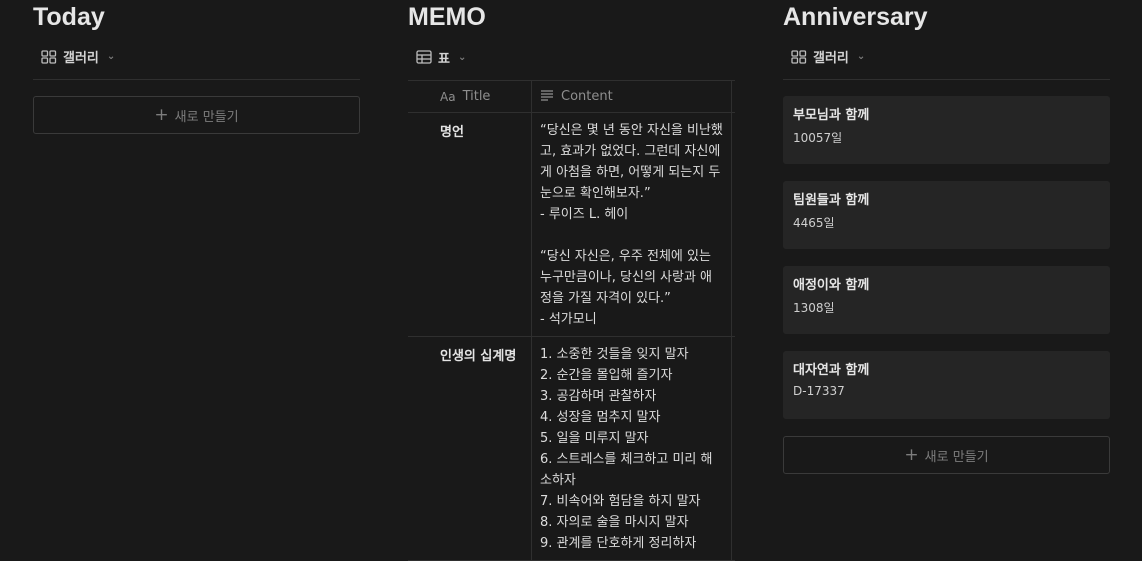  Describe the element at coordinates (946, 215) in the screenshot. I see `gallery-card: 팀원들과 함께 4465일` at that location.